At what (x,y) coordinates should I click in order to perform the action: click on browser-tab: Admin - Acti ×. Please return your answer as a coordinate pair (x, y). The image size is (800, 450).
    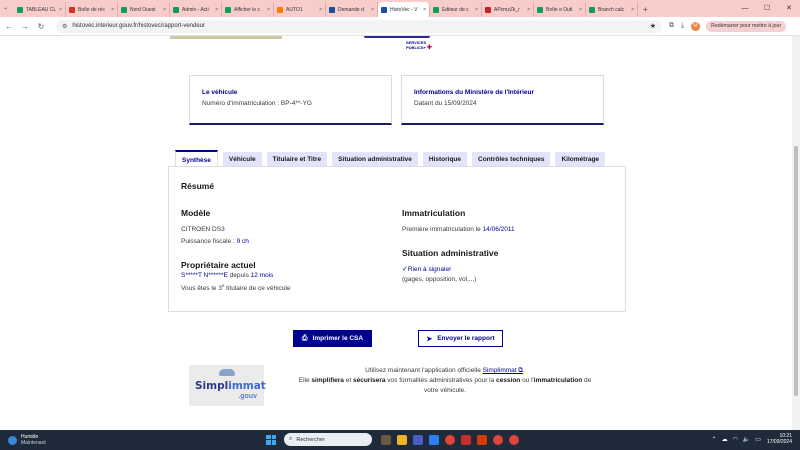
    Looking at the image, I should click on (196, 9).